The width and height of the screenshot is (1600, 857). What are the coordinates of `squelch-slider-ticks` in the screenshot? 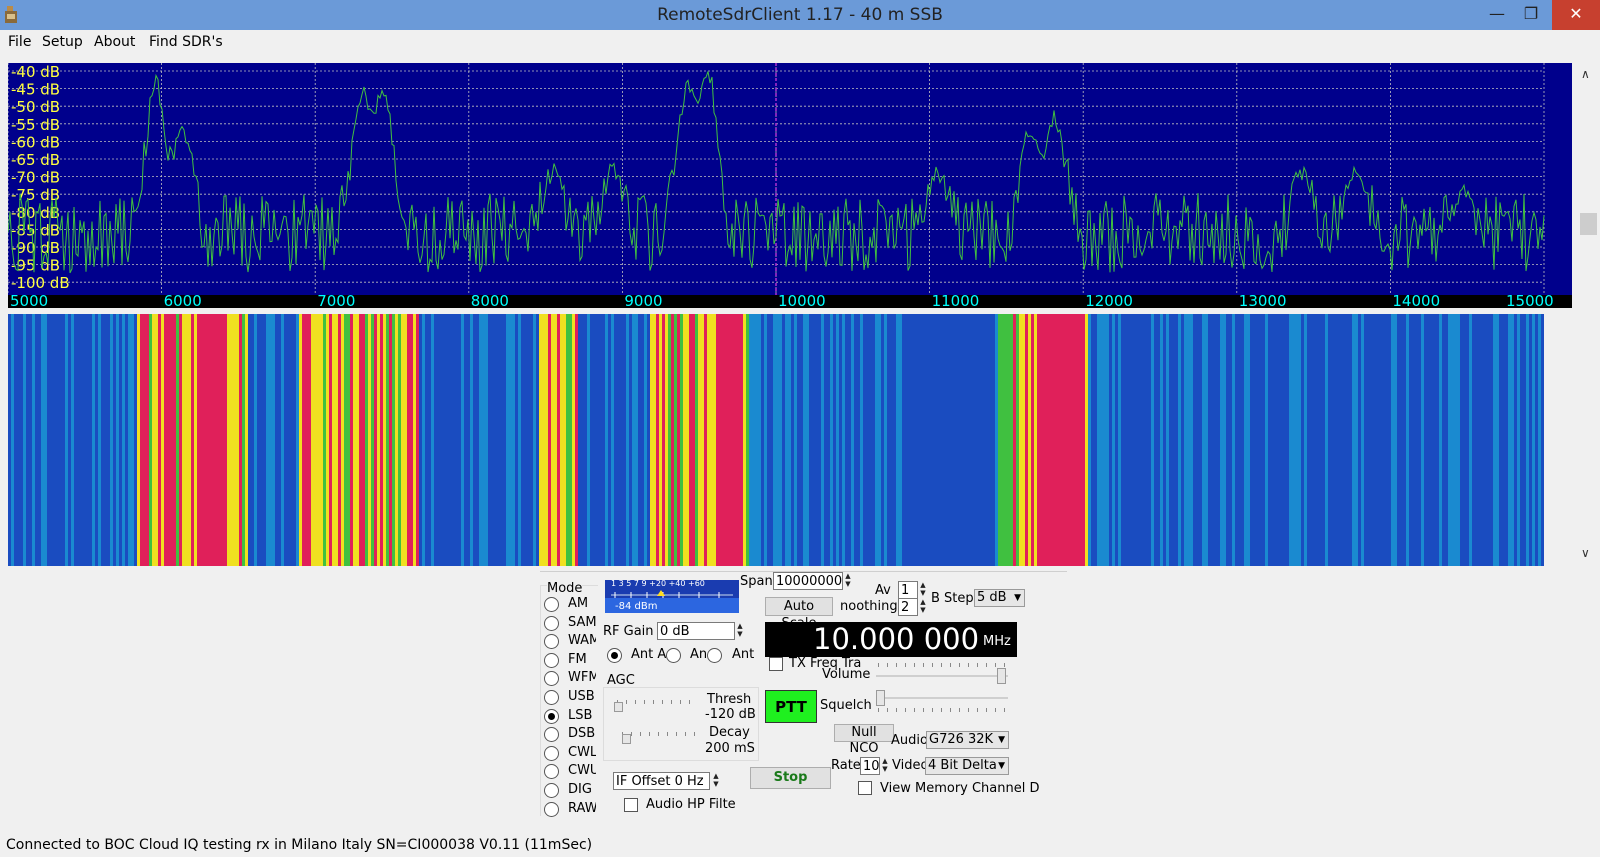 It's located at (942, 710).